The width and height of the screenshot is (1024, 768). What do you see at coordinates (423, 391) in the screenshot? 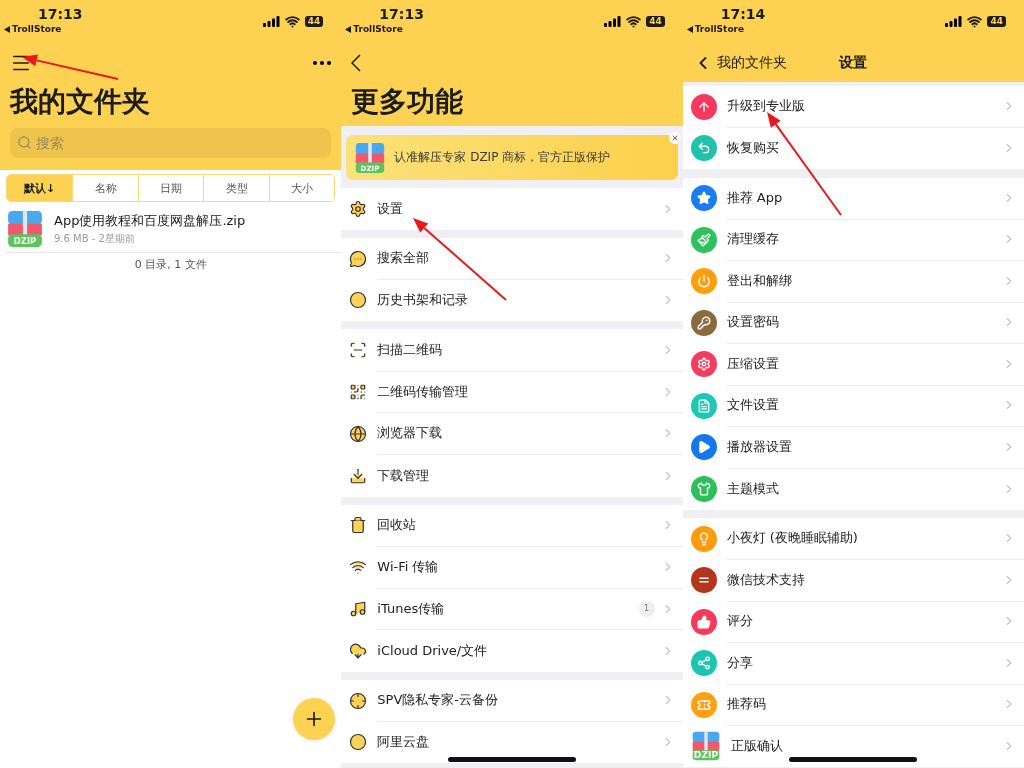
I see `menu-item-label: 二维码传输管理` at bounding box center [423, 391].